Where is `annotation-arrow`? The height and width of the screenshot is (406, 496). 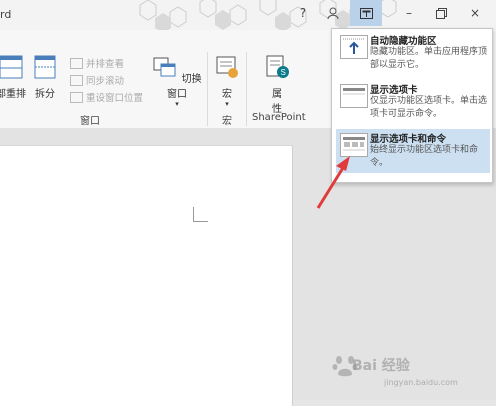
annotation-arrow is located at coordinates (333, 182).